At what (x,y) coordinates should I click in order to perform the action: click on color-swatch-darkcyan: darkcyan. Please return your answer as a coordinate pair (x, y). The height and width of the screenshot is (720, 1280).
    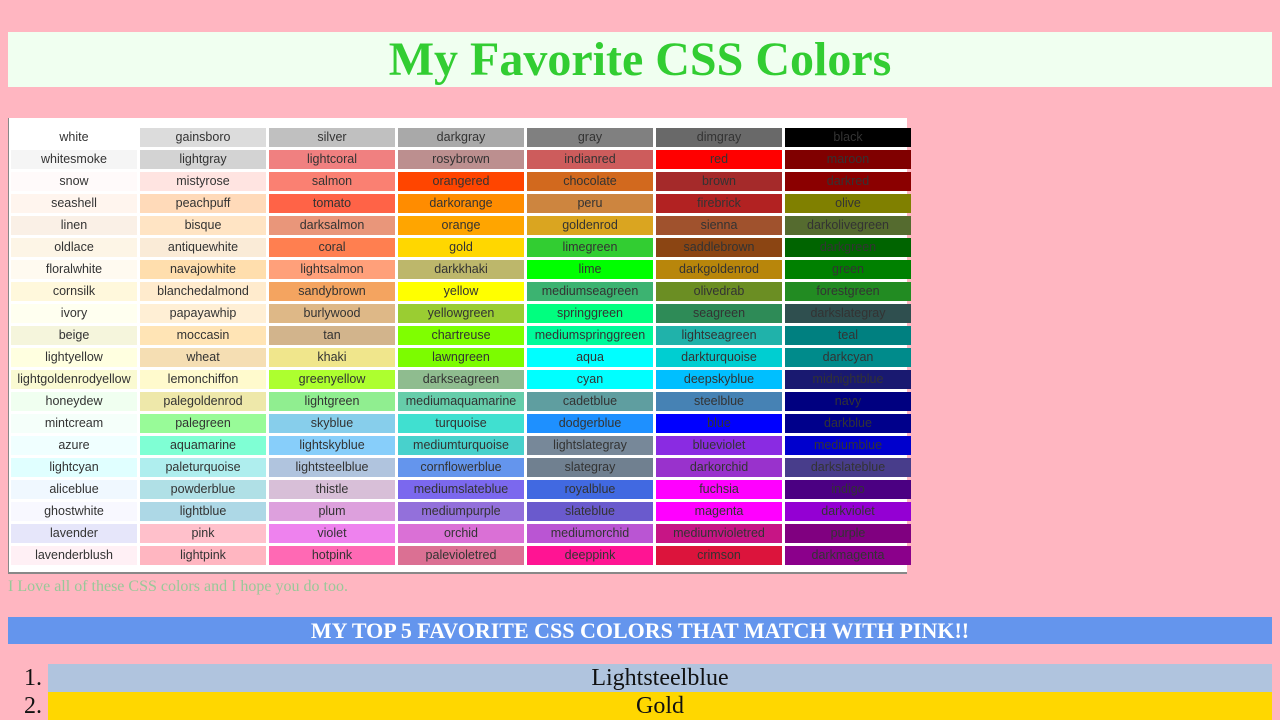
    Looking at the image, I should click on (848, 357).